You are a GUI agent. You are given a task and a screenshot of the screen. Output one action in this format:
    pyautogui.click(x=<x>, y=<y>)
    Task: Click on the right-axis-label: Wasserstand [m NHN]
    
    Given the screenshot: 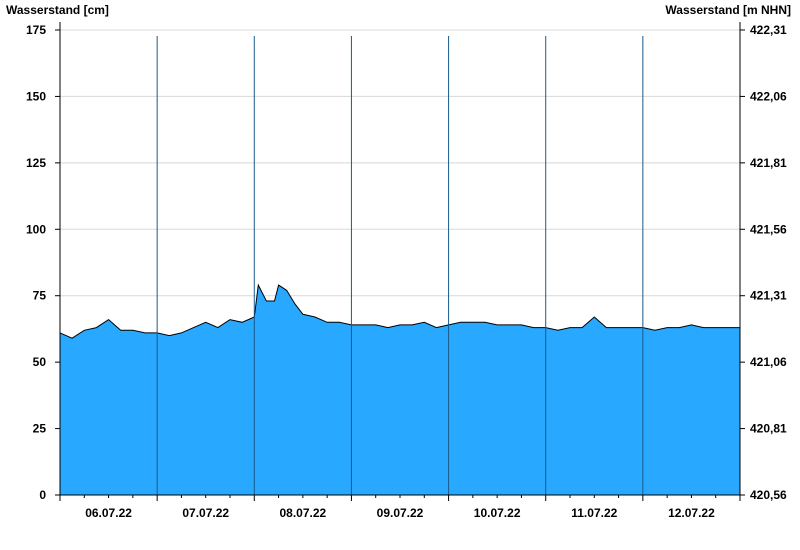 What is the action you would take?
    pyautogui.click(x=728, y=10)
    